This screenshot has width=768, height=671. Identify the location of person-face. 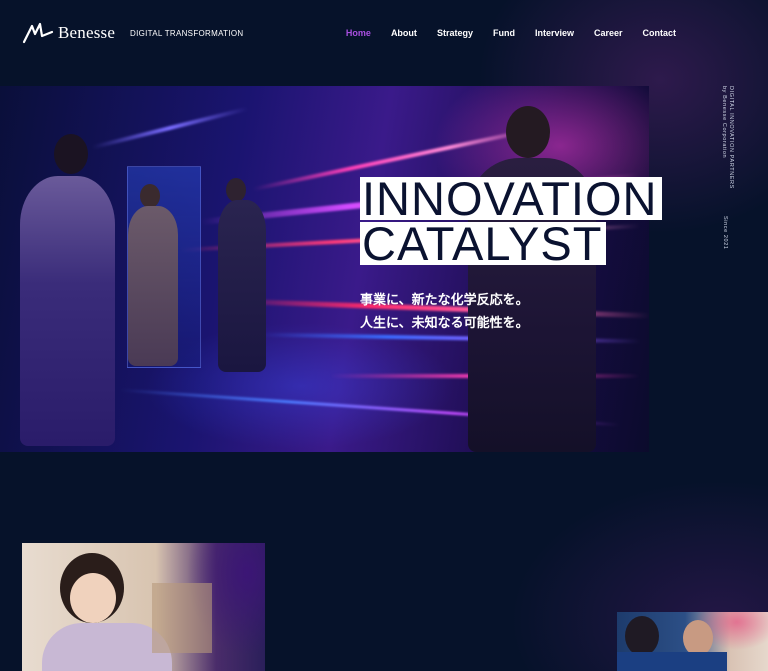
(698, 638).